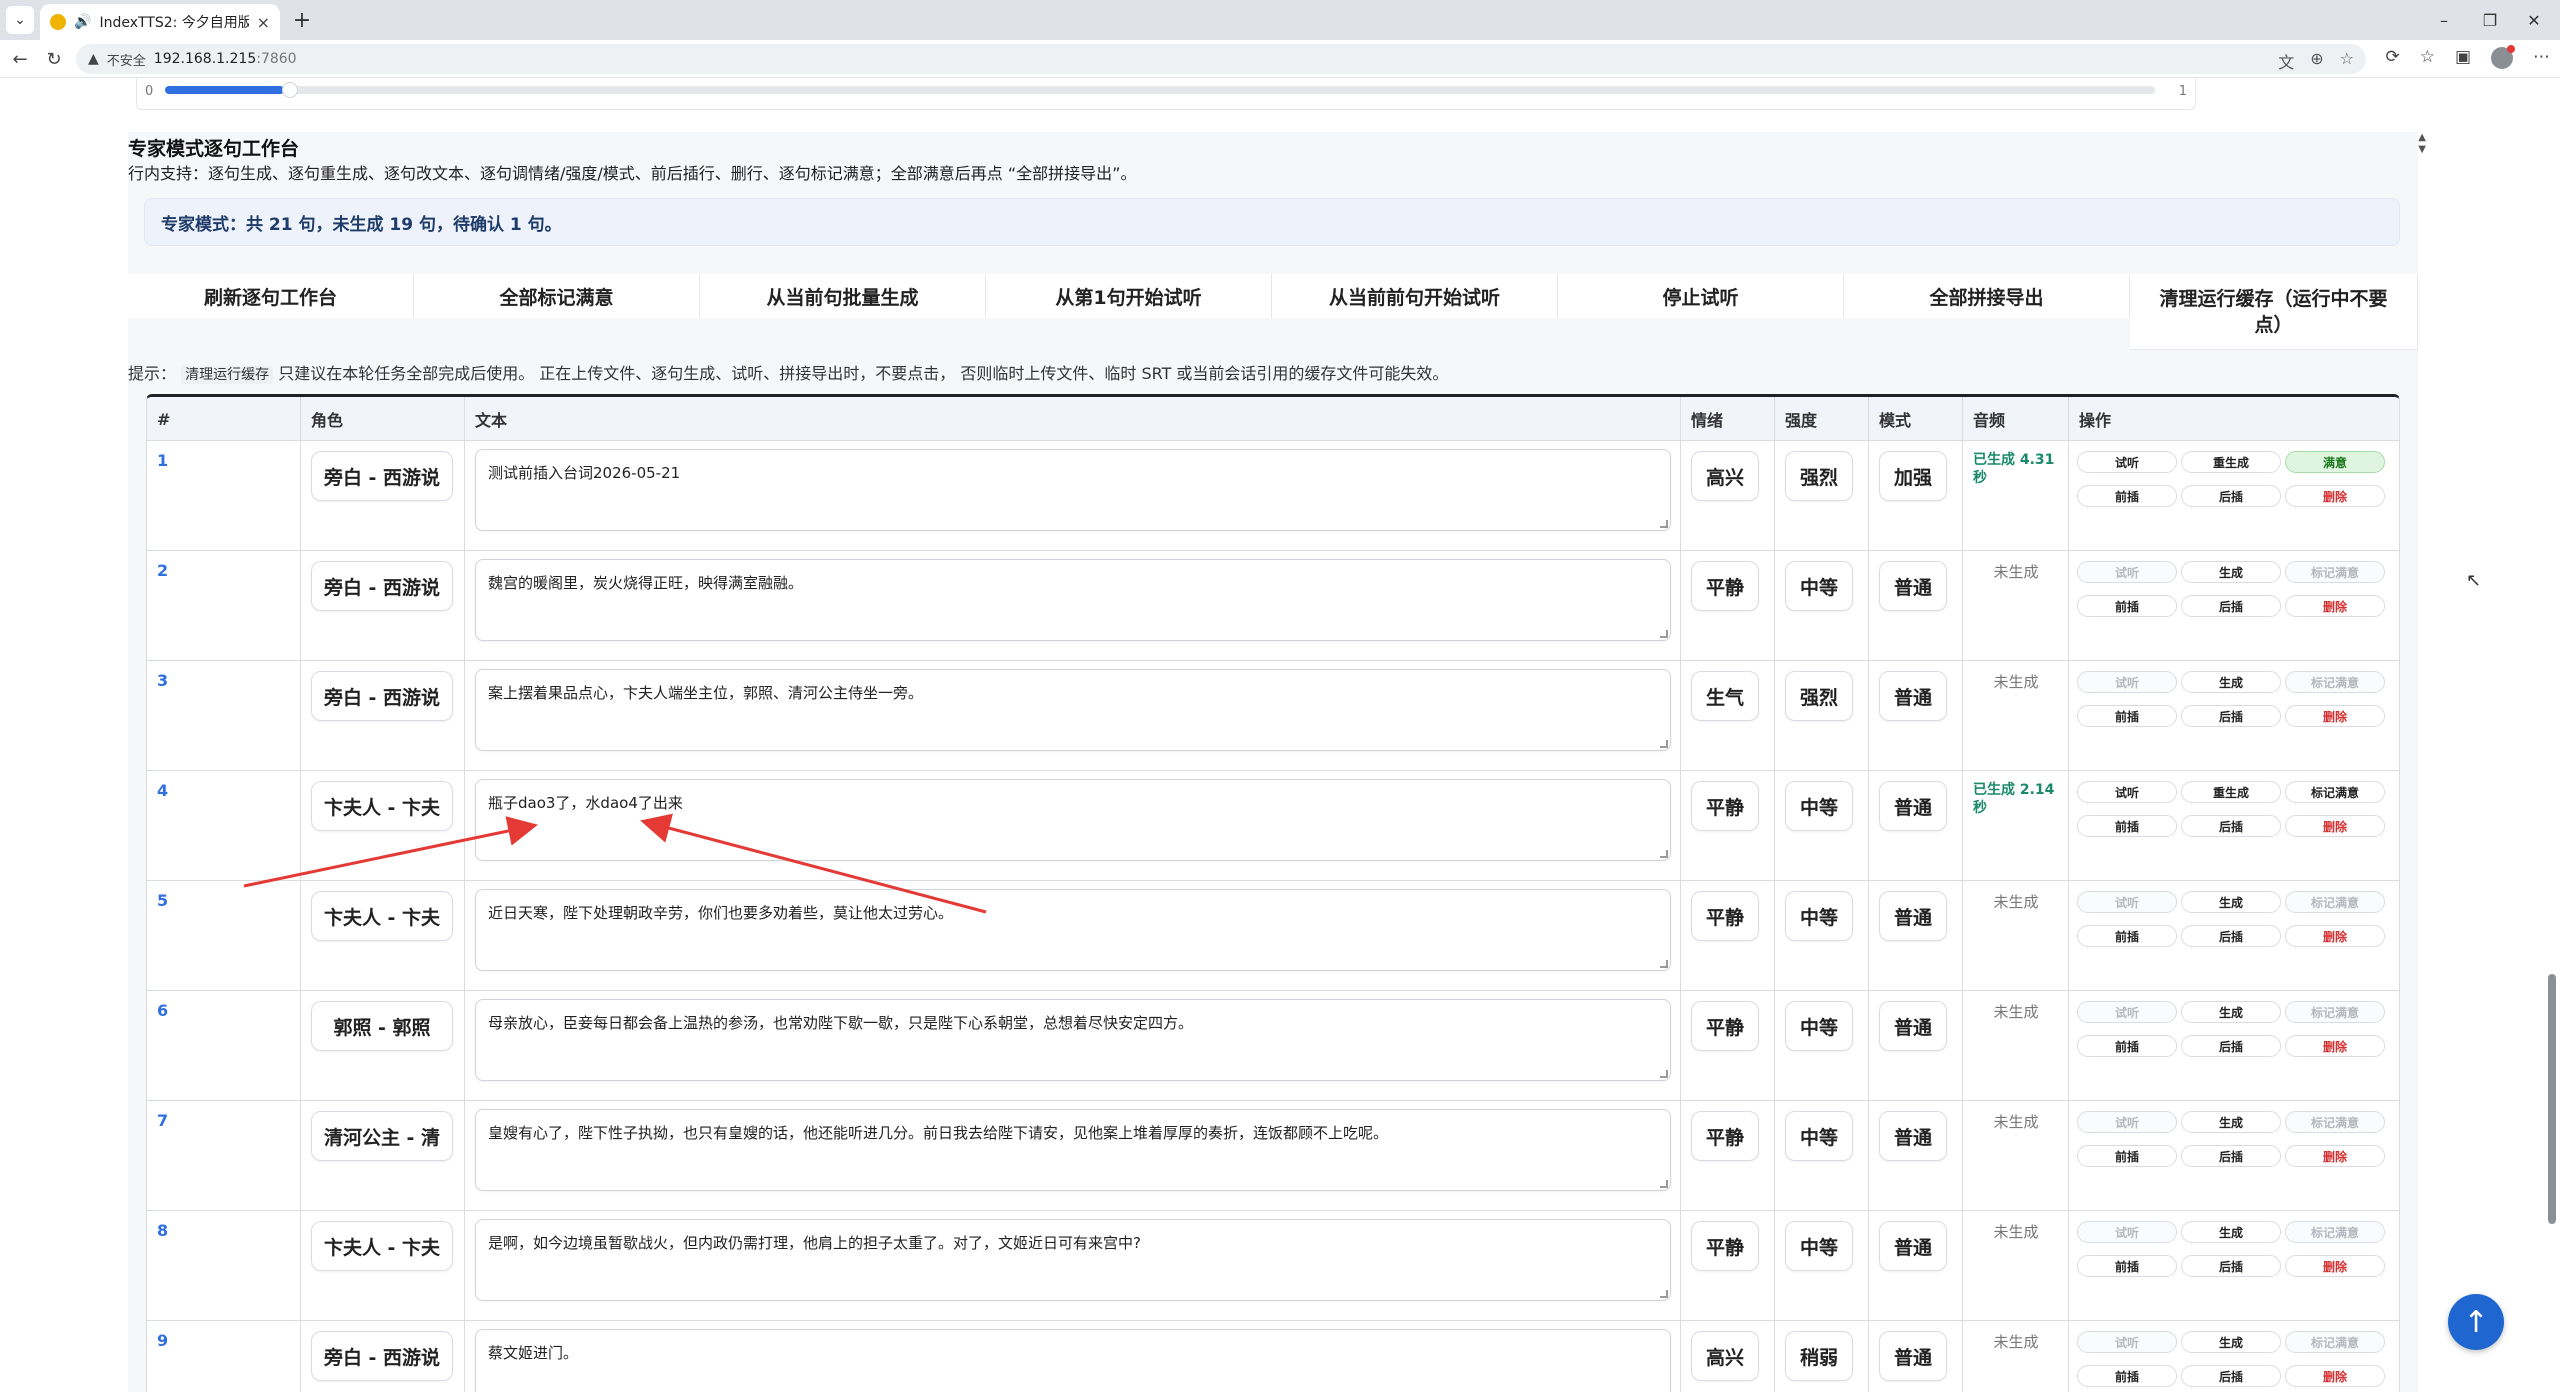  I want to click on progress-slider: 0 1, so click(1166, 94).